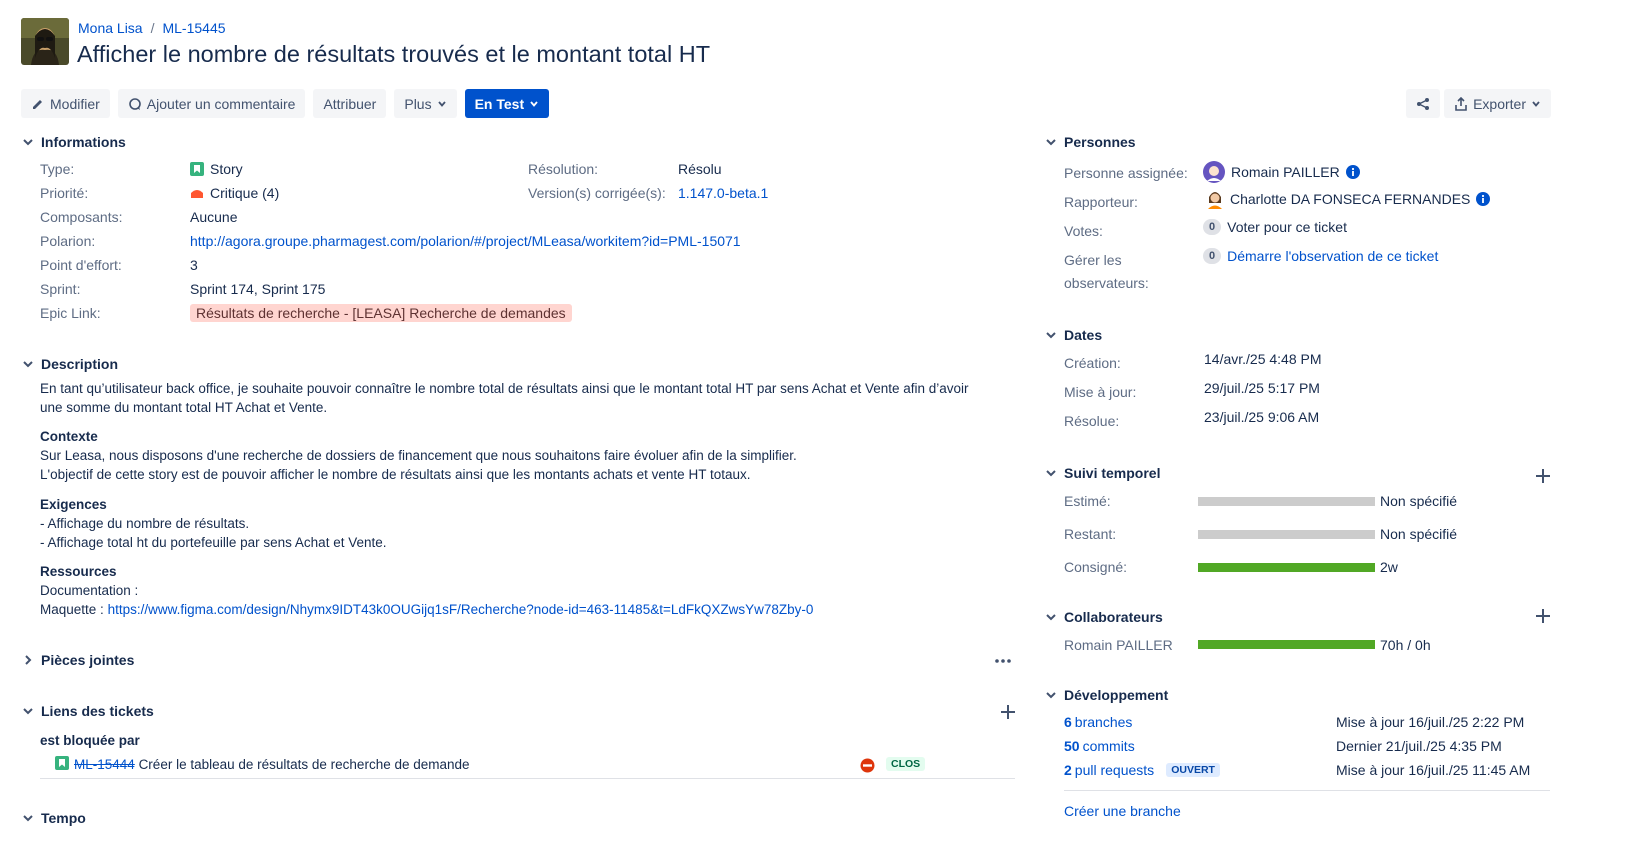 The width and height of the screenshot is (1625, 851). I want to click on vote-action: Voter pour ce ticket, so click(1287, 227).